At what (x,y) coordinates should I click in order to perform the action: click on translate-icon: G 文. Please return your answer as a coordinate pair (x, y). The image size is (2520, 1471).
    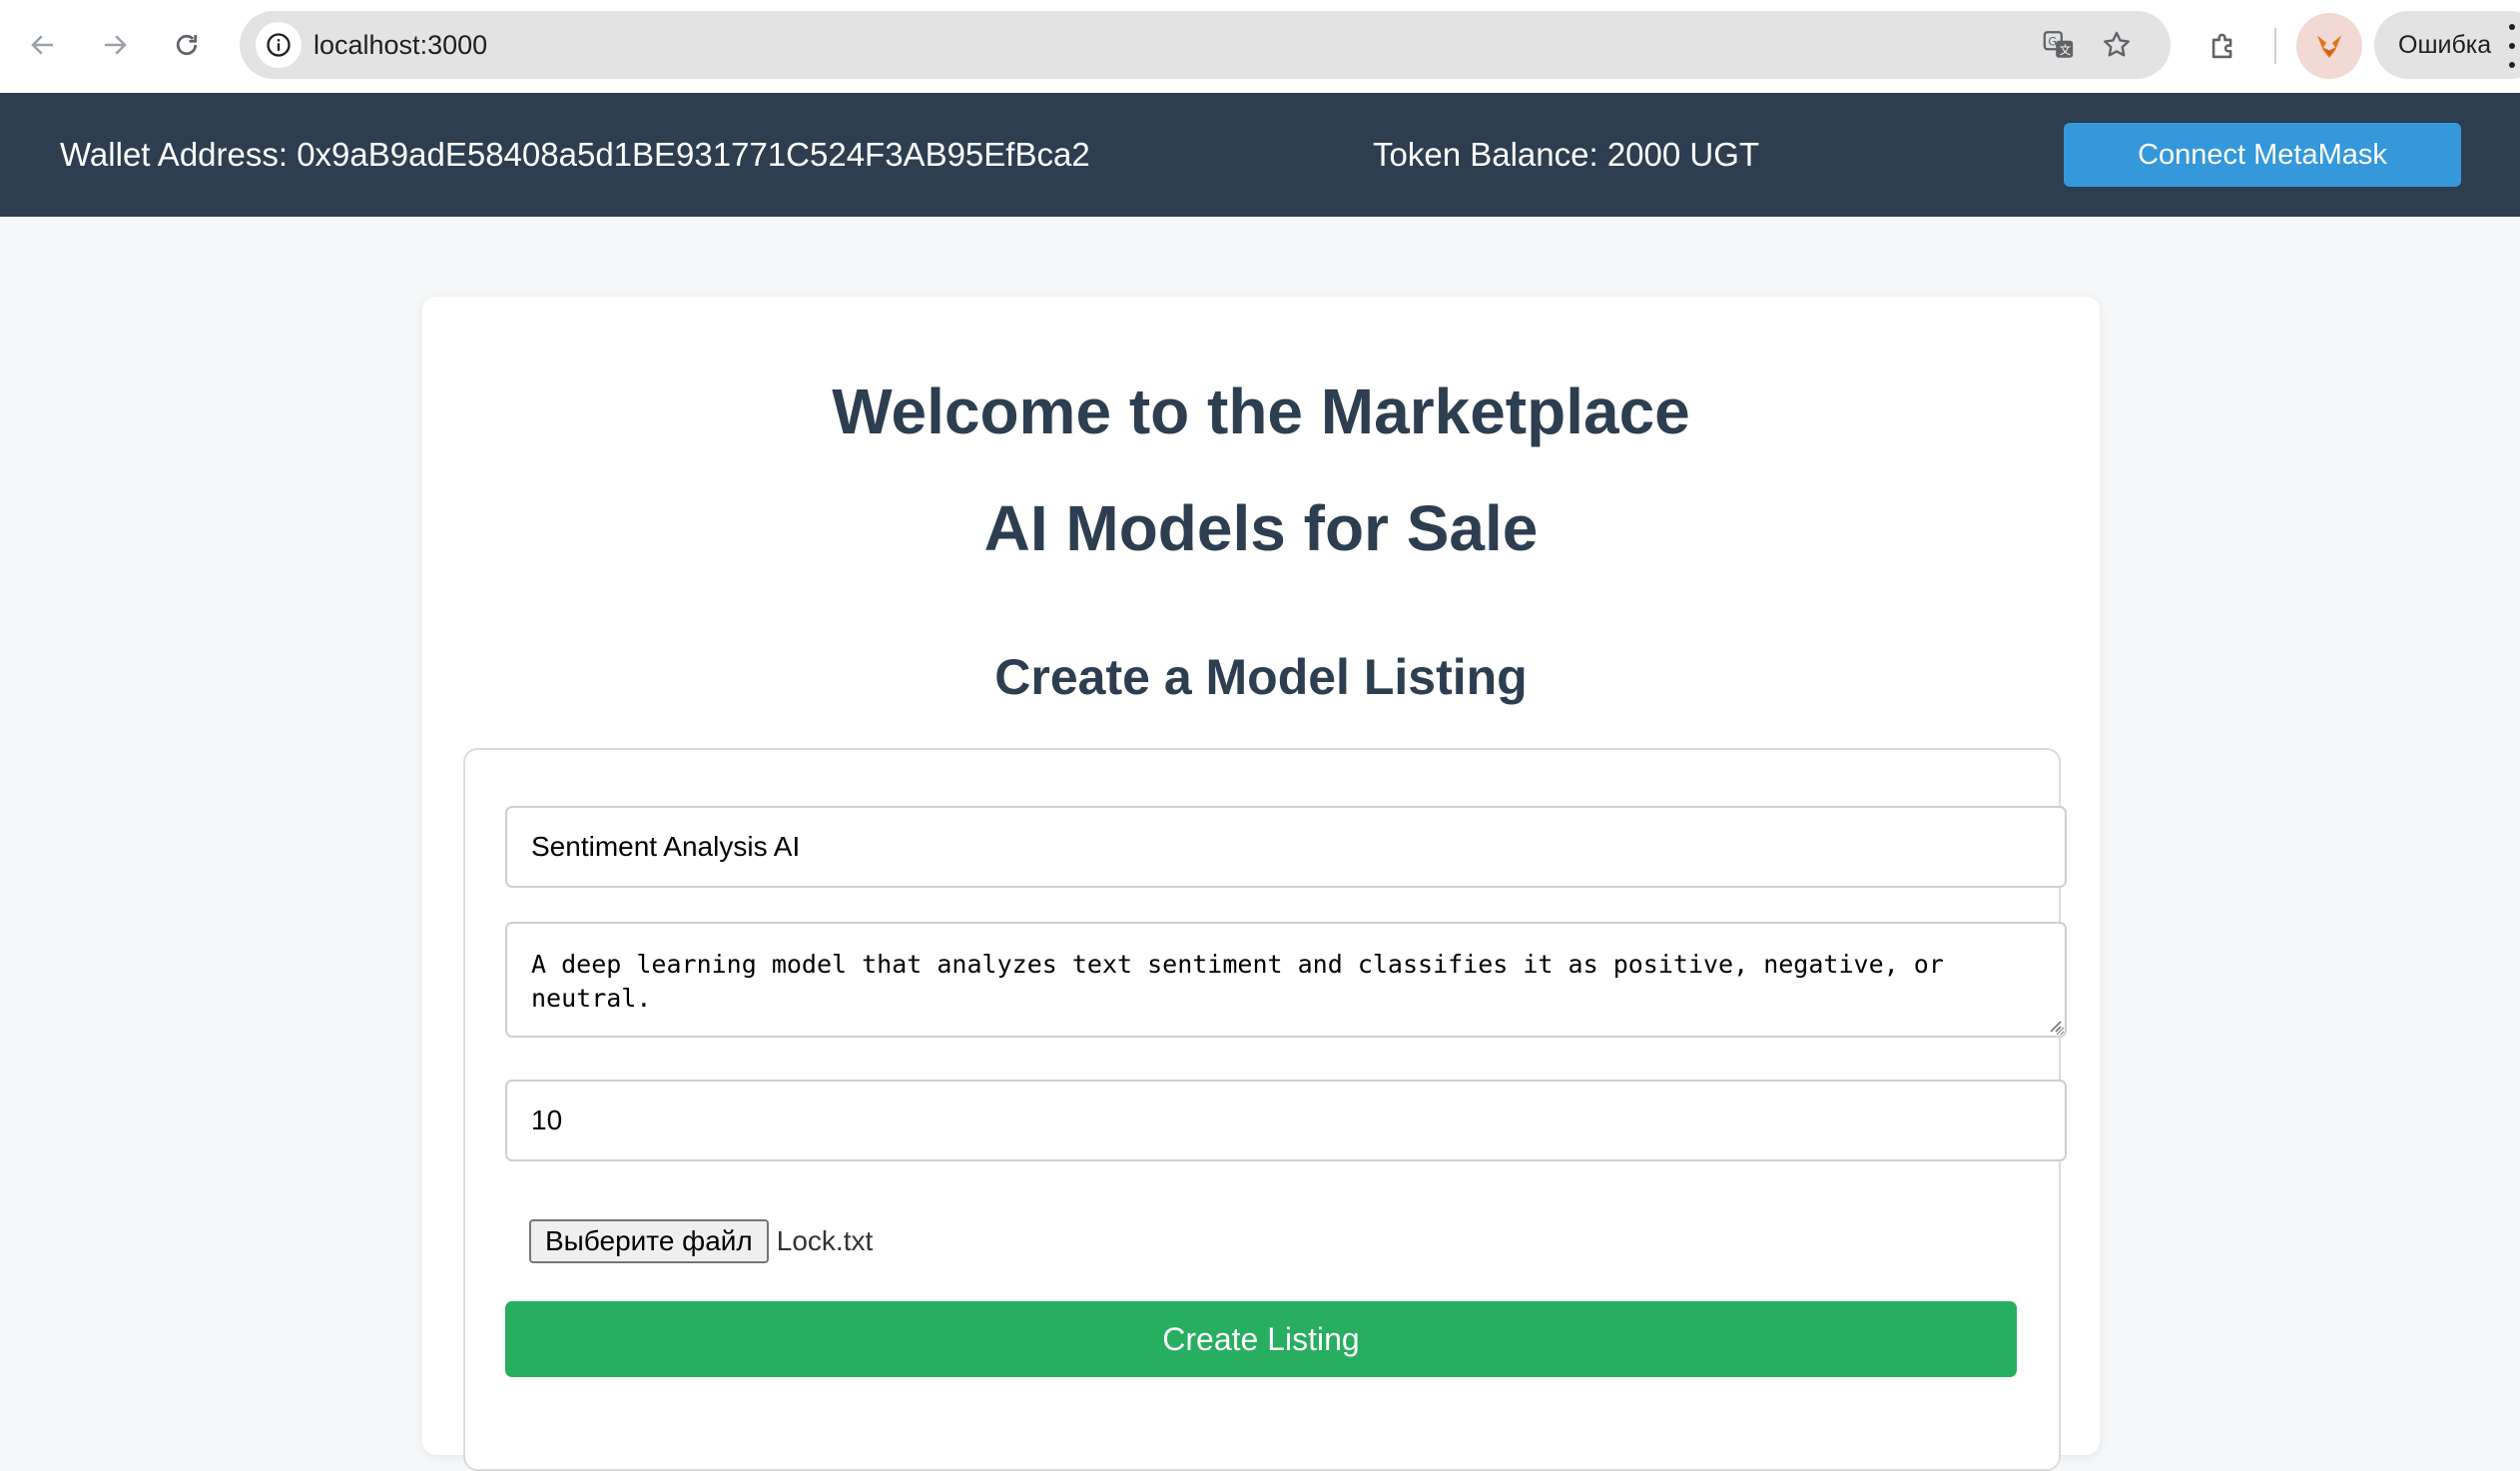
    Looking at the image, I should click on (2059, 44).